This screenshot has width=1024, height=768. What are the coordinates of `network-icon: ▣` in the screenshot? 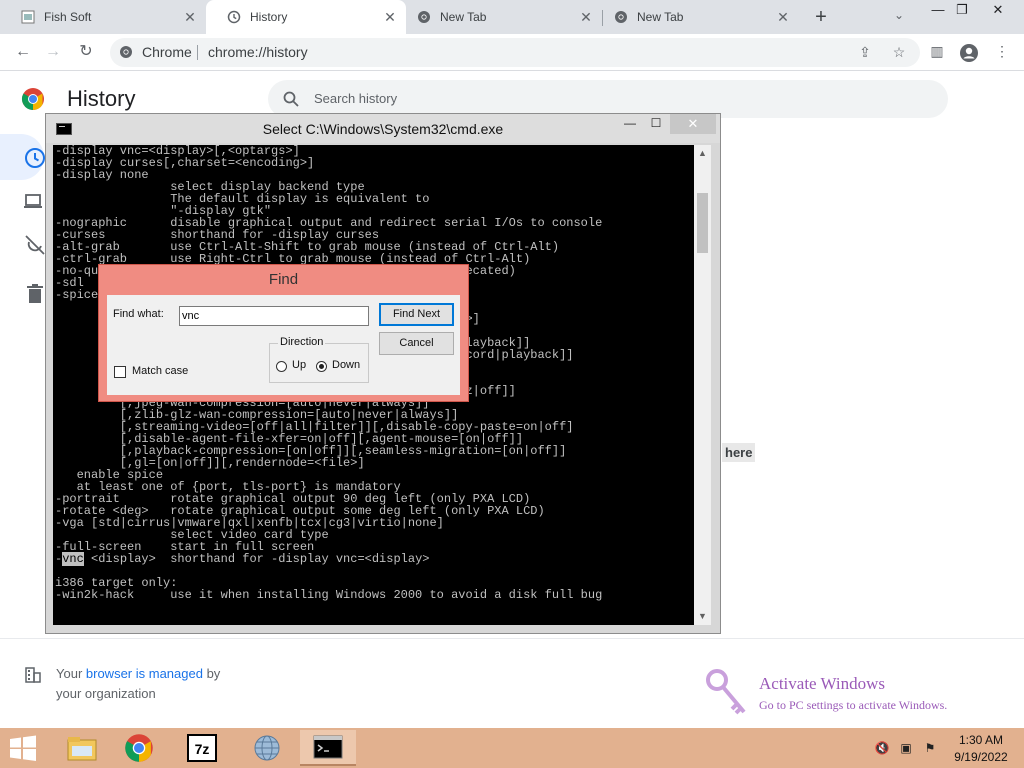 It's located at (906, 748).